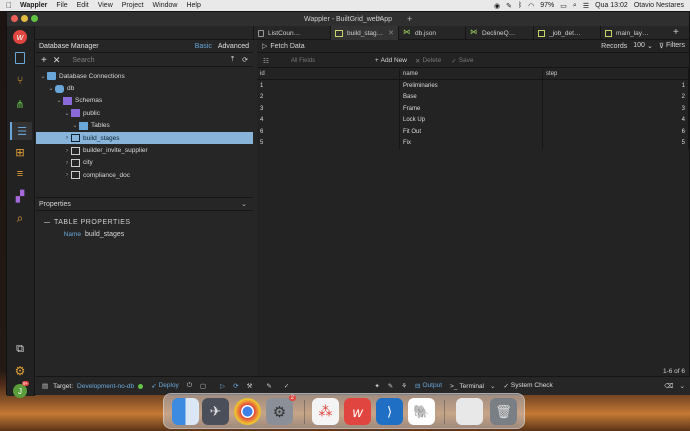  I want to click on filters-button: ⊽ Filters, so click(672, 46).